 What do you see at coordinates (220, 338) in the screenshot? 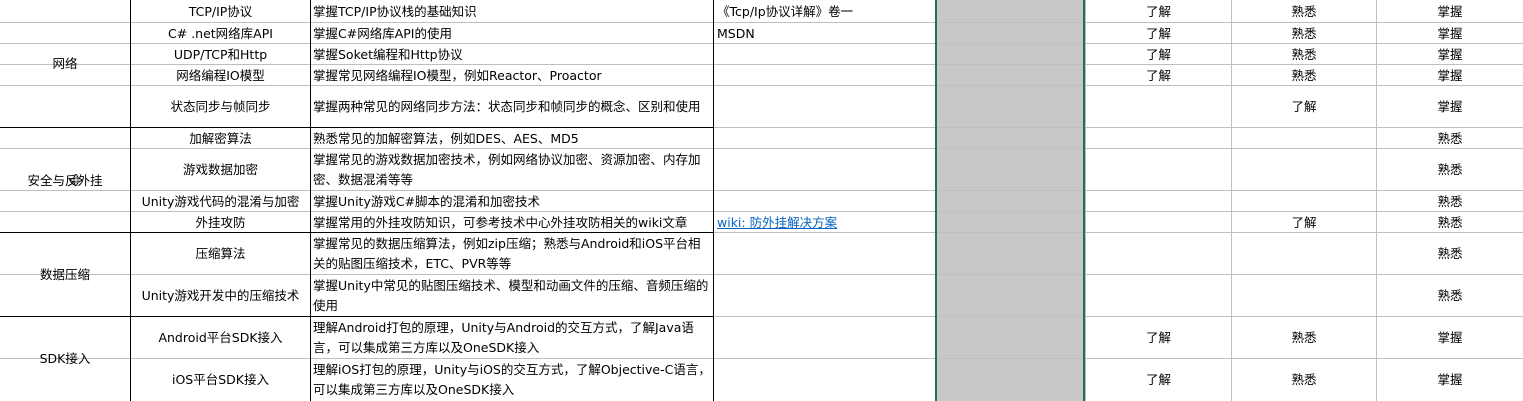
I see `topic-cell: Android平台SDK接入` at bounding box center [220, 338].